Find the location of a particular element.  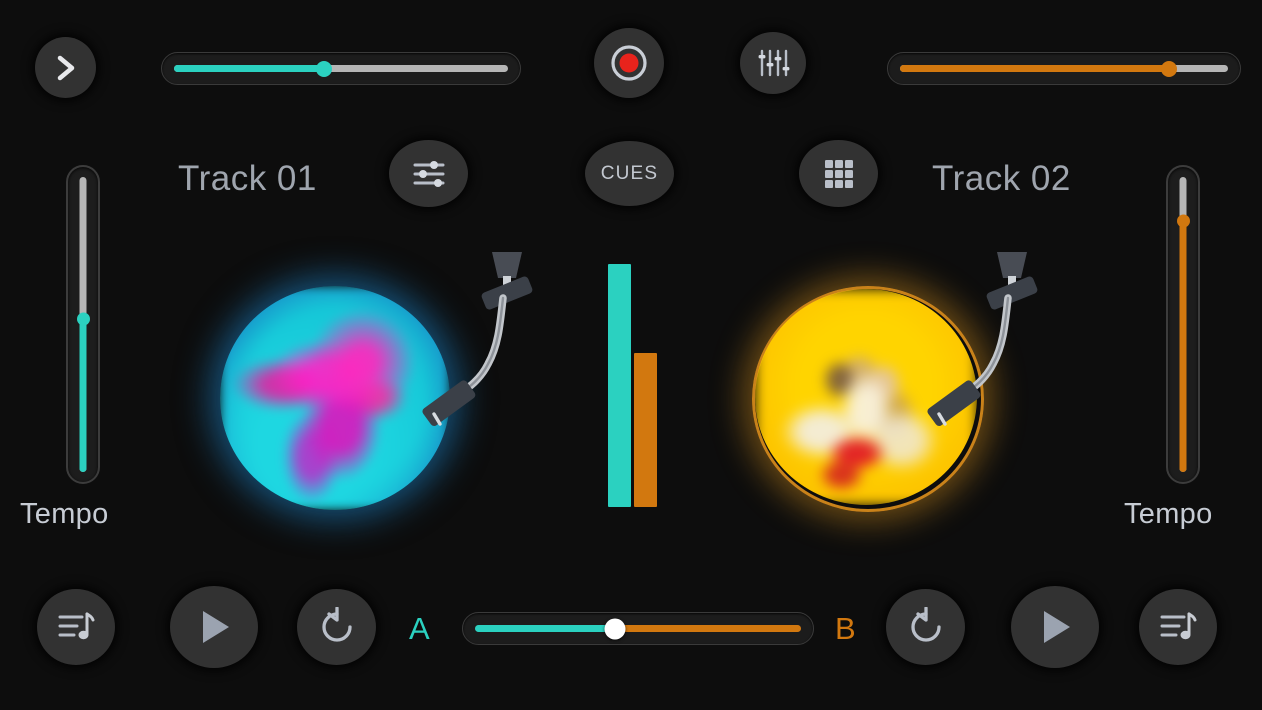

cues-button-label: CUES is located at coordinates (629, 173).